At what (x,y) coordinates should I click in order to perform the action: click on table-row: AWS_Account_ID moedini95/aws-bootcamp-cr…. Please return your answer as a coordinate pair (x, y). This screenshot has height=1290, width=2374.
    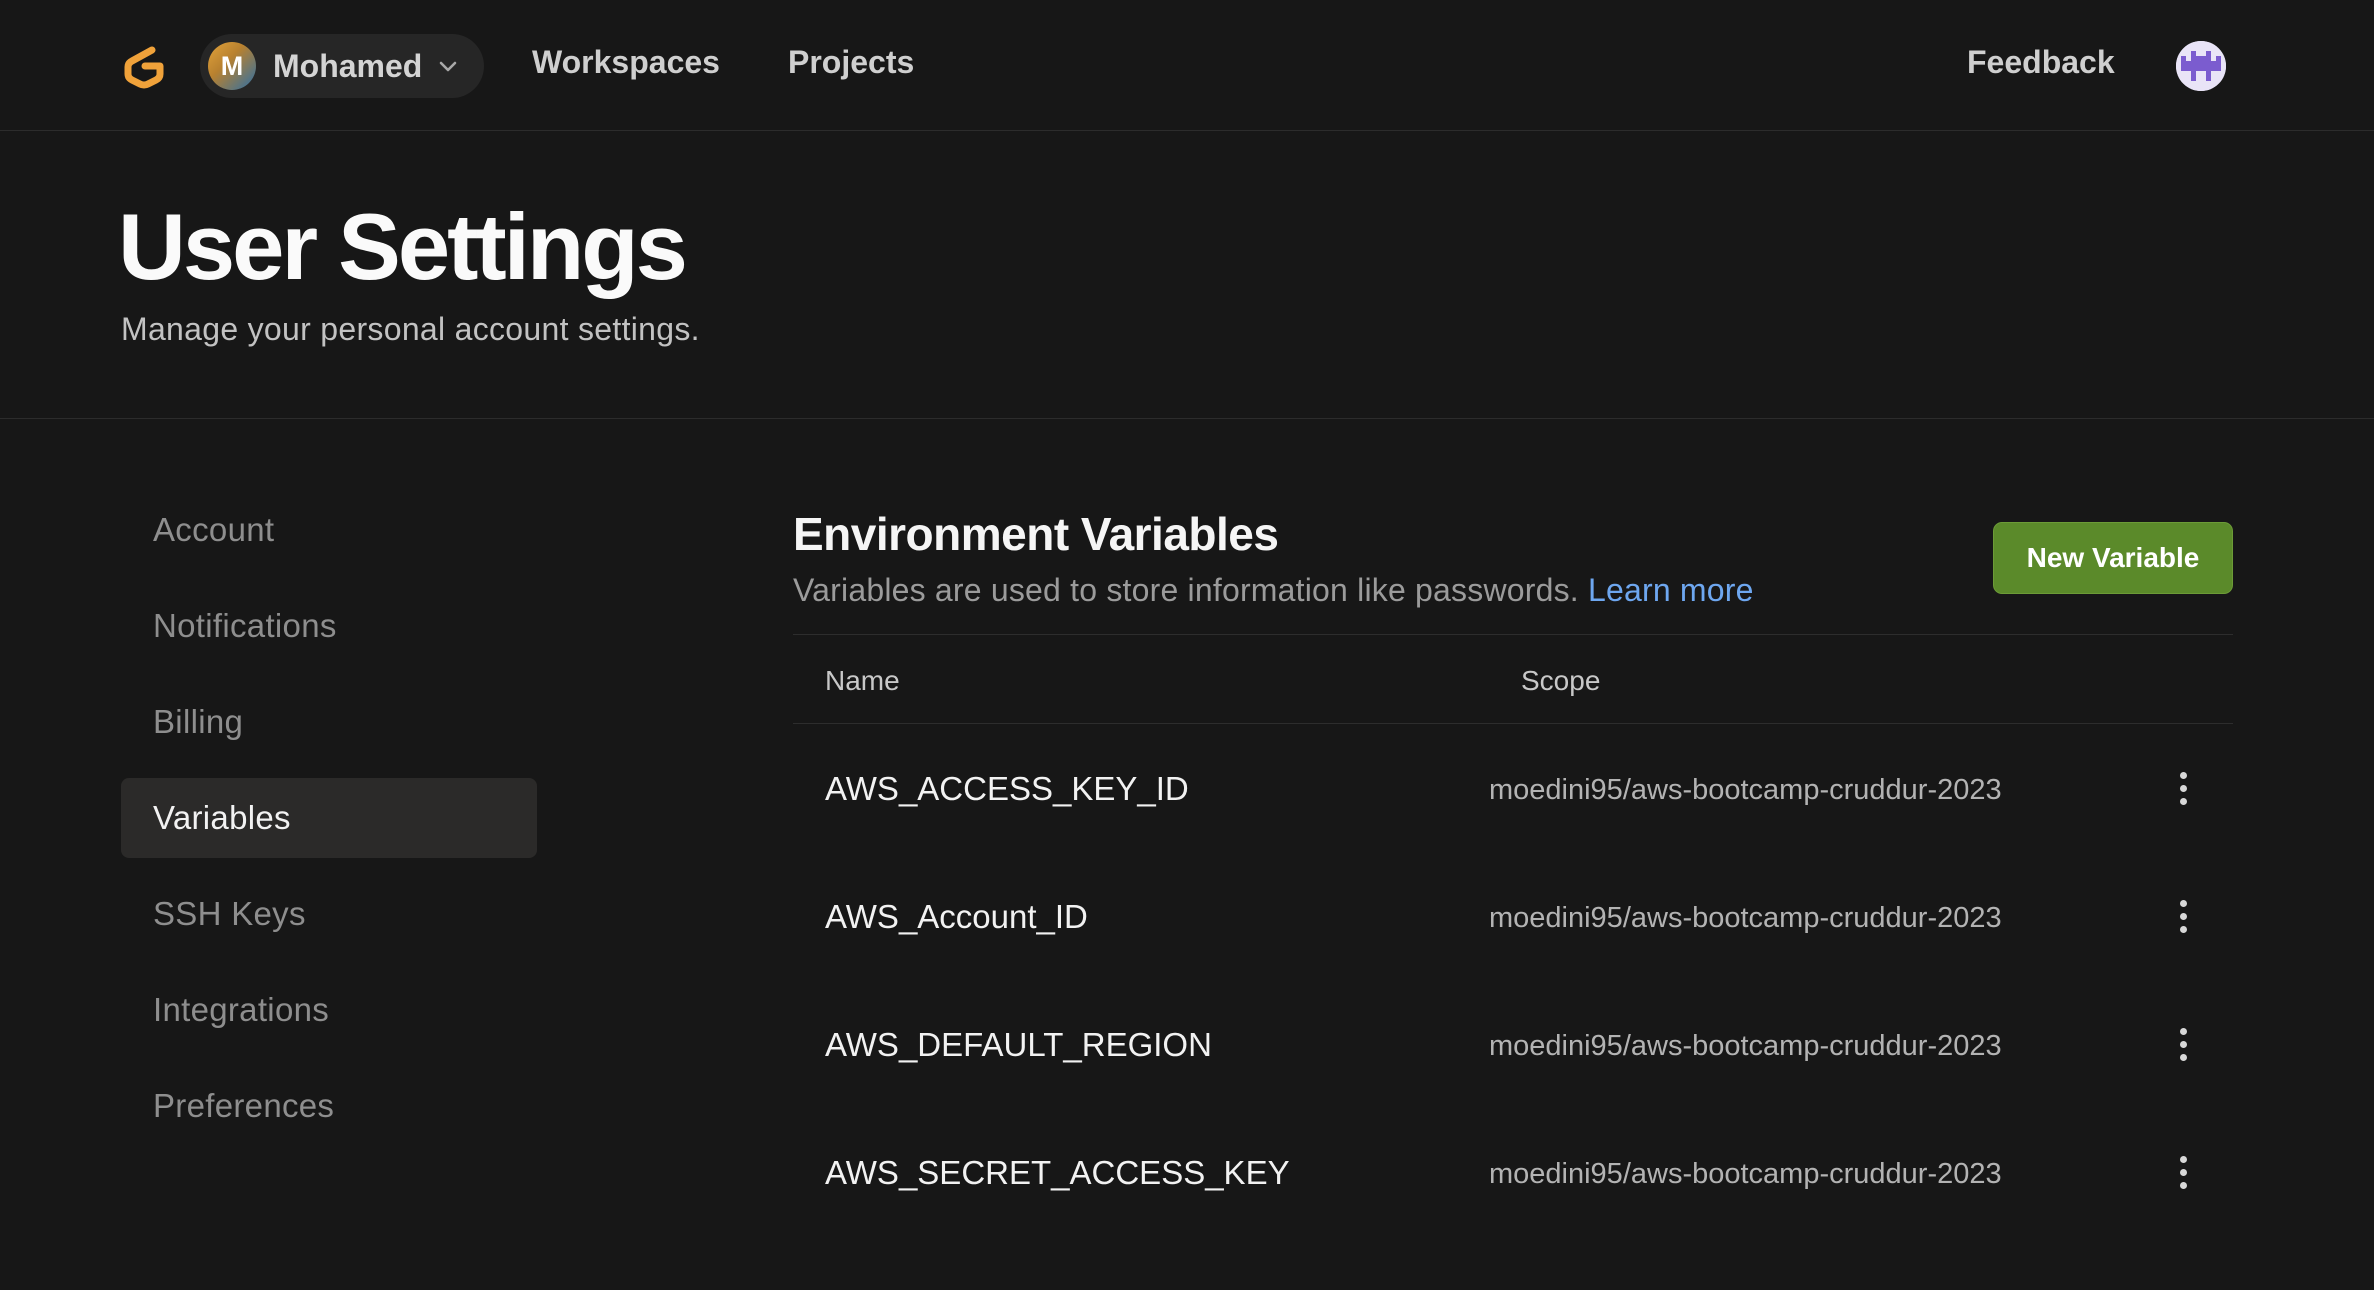
    Looking at the image, I should click on (1513, 916).